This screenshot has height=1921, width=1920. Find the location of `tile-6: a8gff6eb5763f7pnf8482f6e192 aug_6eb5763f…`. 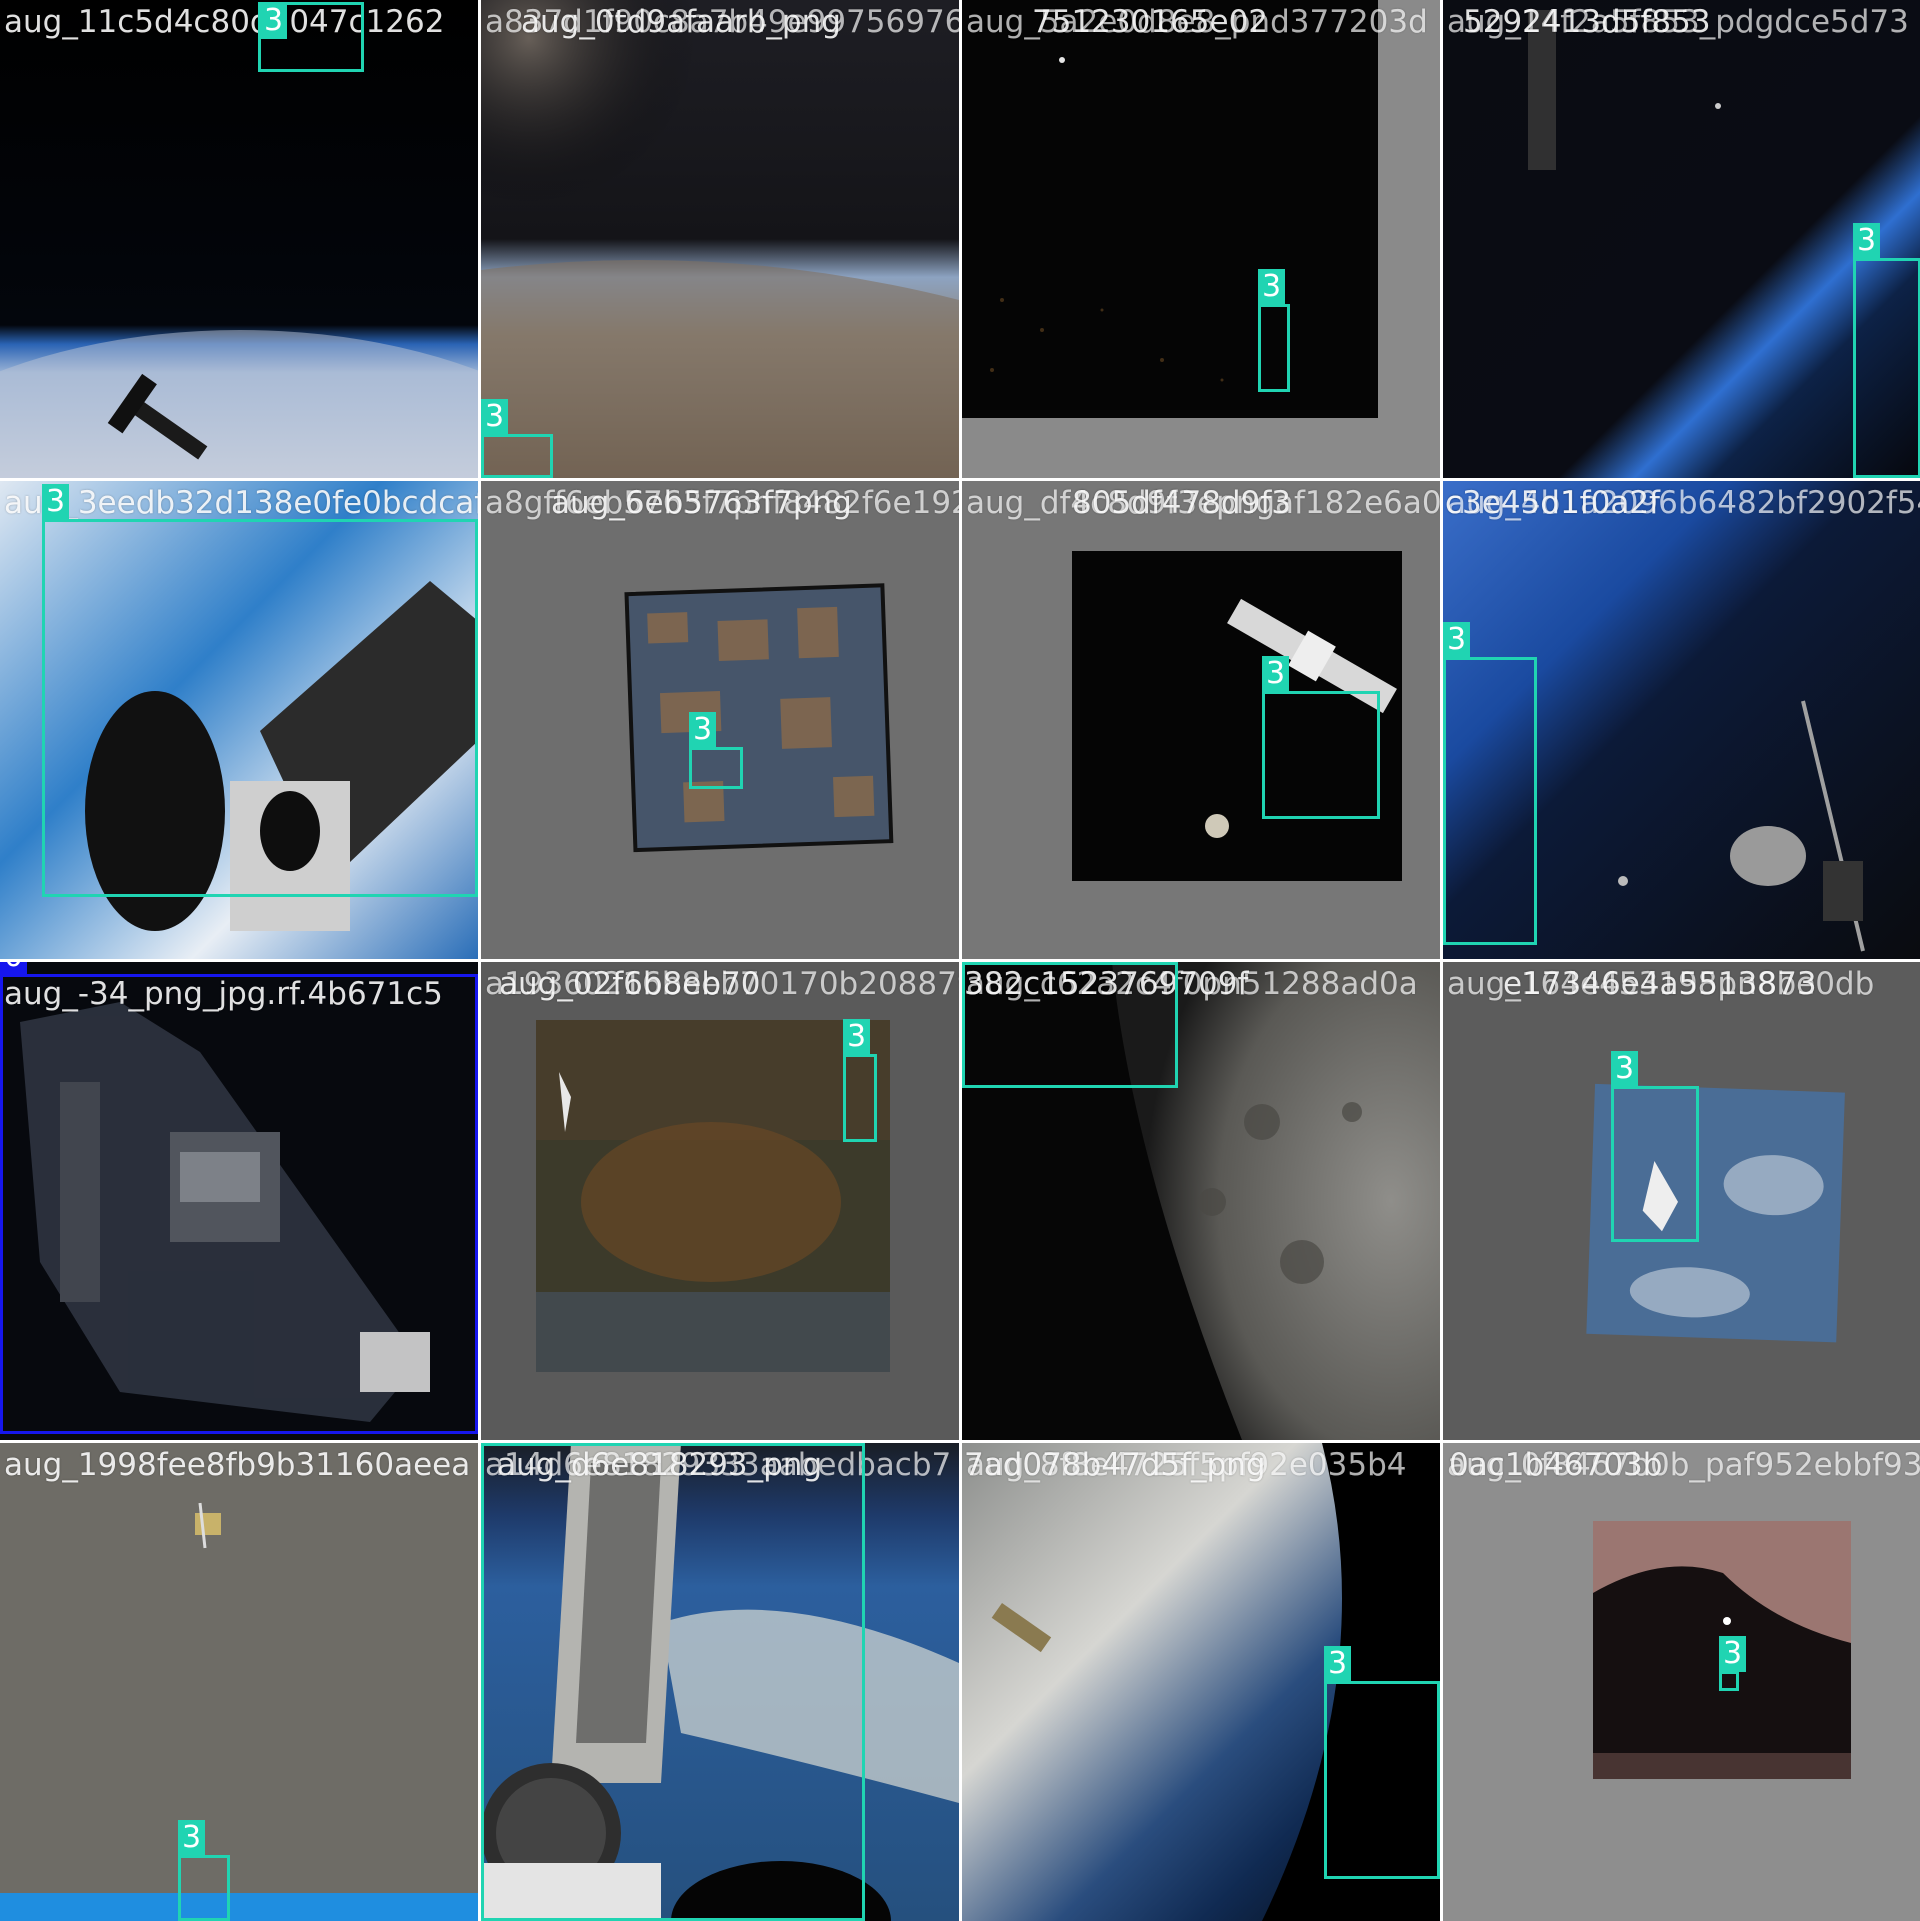

tile-6: a8gff6eb5763f7pnf8482f6e192 aug_6eb5763f… is located at coordinates (720, 720).